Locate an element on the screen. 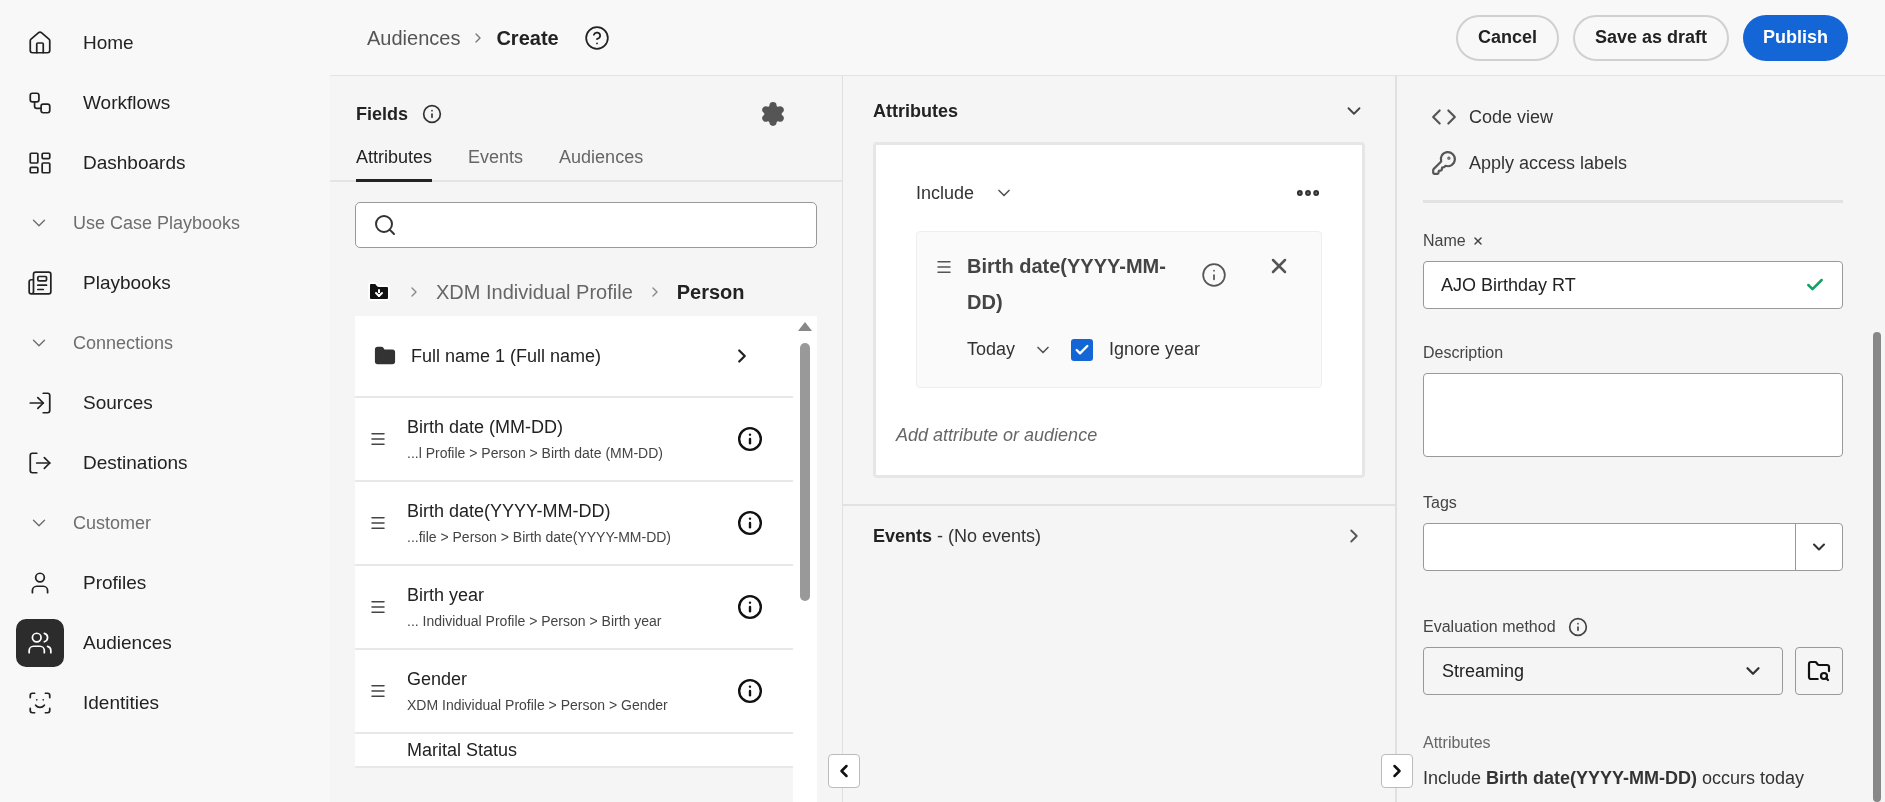 This screenshot has height=802, width=1885. section-title: Events - (No events) is located at coordinates (957, 536).